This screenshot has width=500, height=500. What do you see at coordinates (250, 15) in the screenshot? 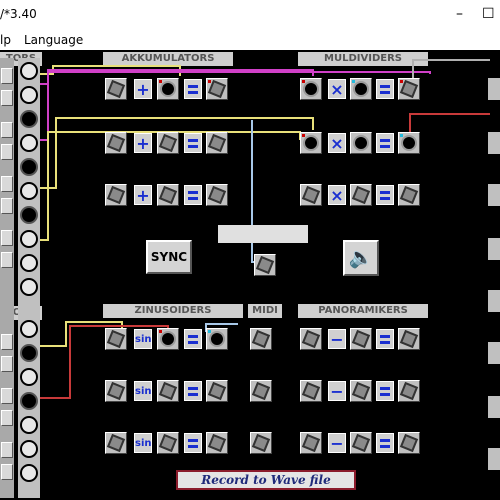
I see `title-bar: /*3.40 – ☐` at bounding box center [250, 15].